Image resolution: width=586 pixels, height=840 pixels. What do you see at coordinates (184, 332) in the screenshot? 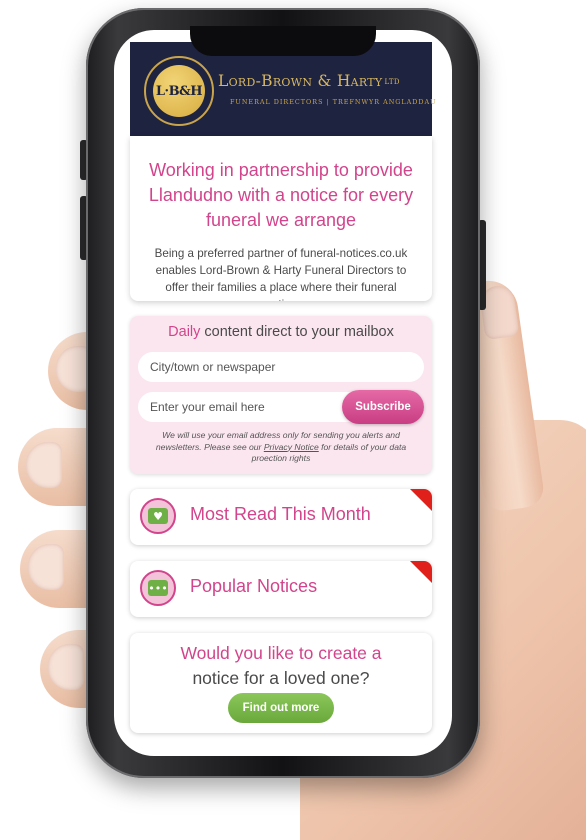
I see `newsletter-heading-accent: Daily` at bounding box center [184, 332].